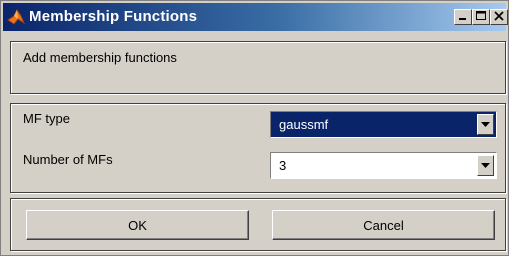 This screenshot has width=509, height=259. Describe the element at coordinates (137, 225) in the screenshot. I see `ok-button: OK` at that location.